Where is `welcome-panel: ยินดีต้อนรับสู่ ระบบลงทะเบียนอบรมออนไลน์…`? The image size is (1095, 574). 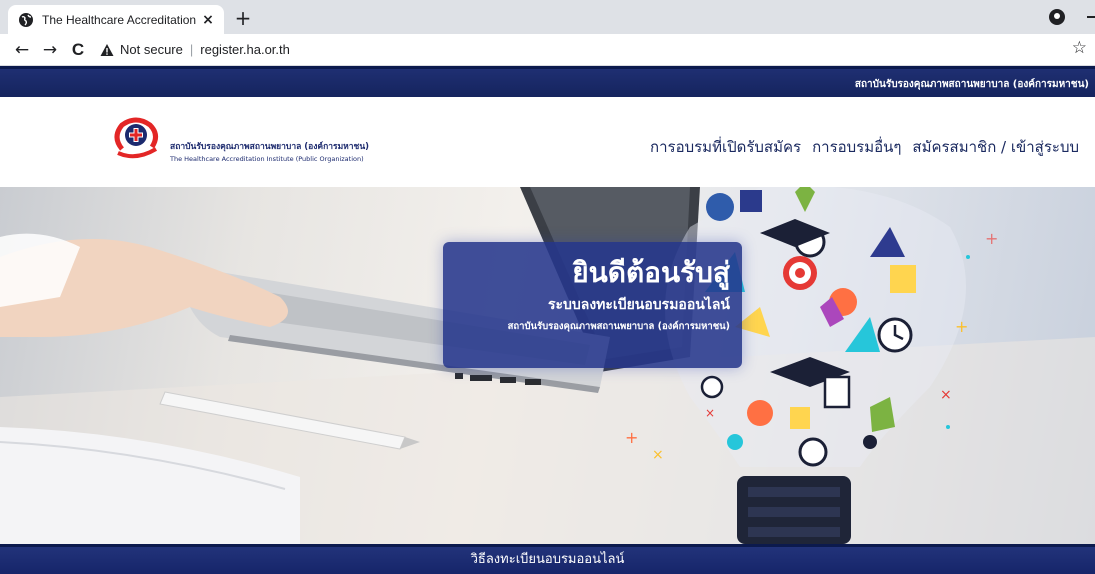
welcome-panel: ยินดีต้อนรับสู่ ระบบลงทะเบียนอบรมออนไลน์… is located at coordinates (592, 305).